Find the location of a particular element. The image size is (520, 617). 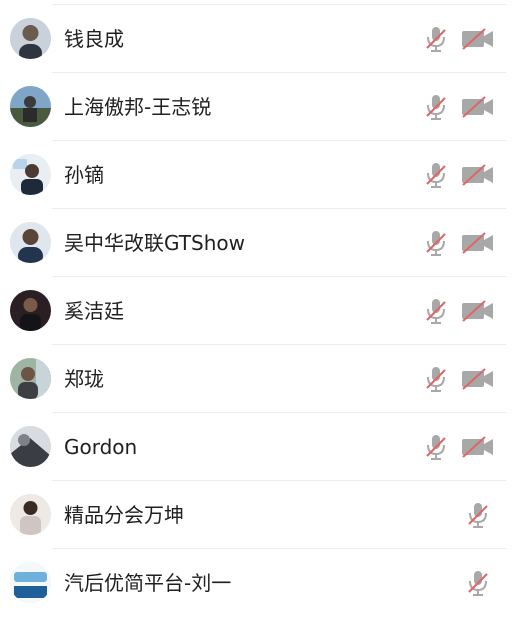

participant-name: Gordon is located at coordinates (101, 447).